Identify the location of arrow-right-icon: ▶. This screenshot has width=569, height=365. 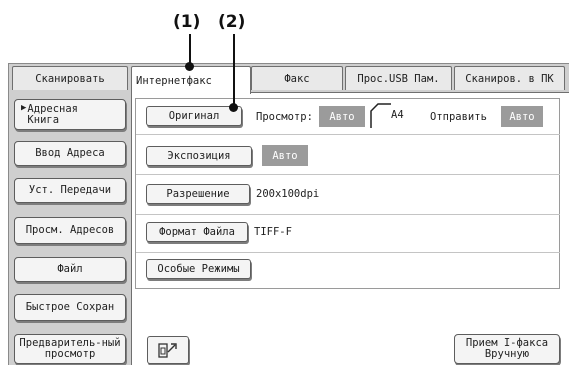
(24, 108).